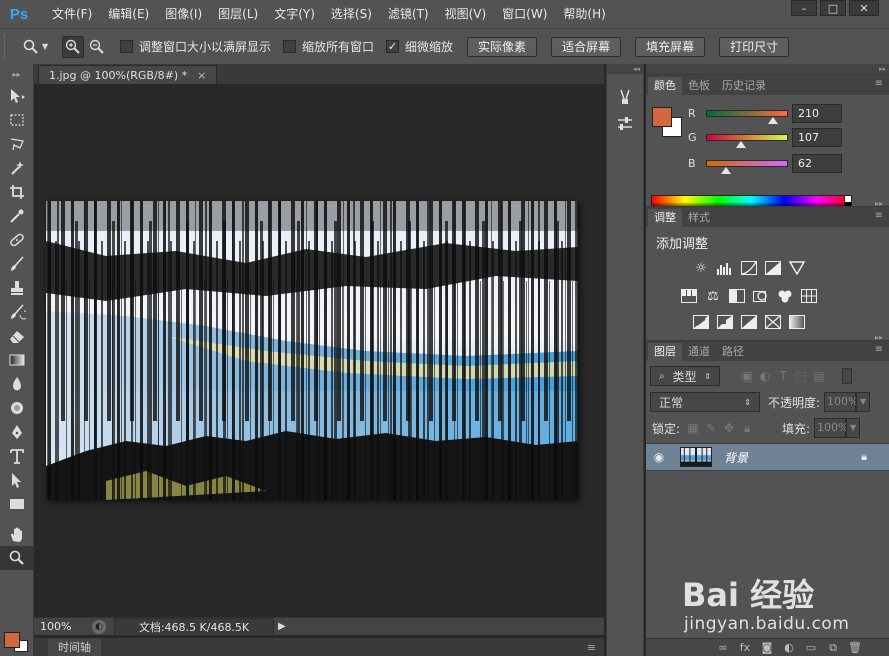  I want to click on blue-slider, so click(747, 166).